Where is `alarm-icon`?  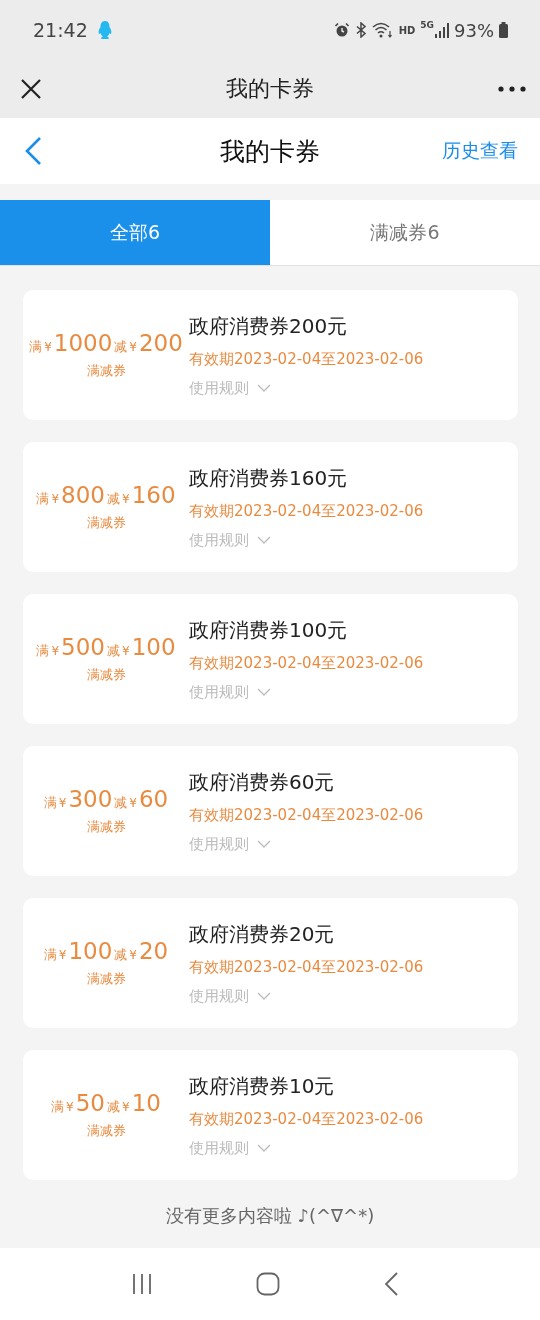
alarm-icon is located at coordinates (341, 30).